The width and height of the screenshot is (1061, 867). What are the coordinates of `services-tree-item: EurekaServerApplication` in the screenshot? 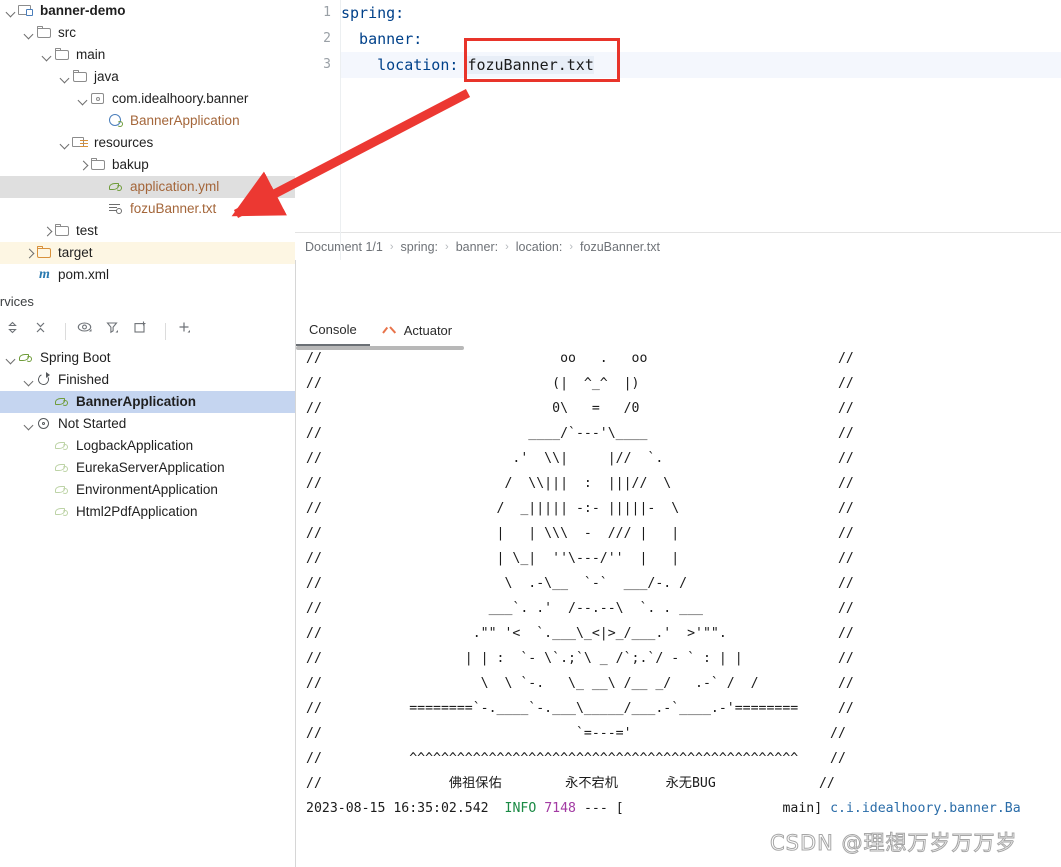 It's located at (147, 468).